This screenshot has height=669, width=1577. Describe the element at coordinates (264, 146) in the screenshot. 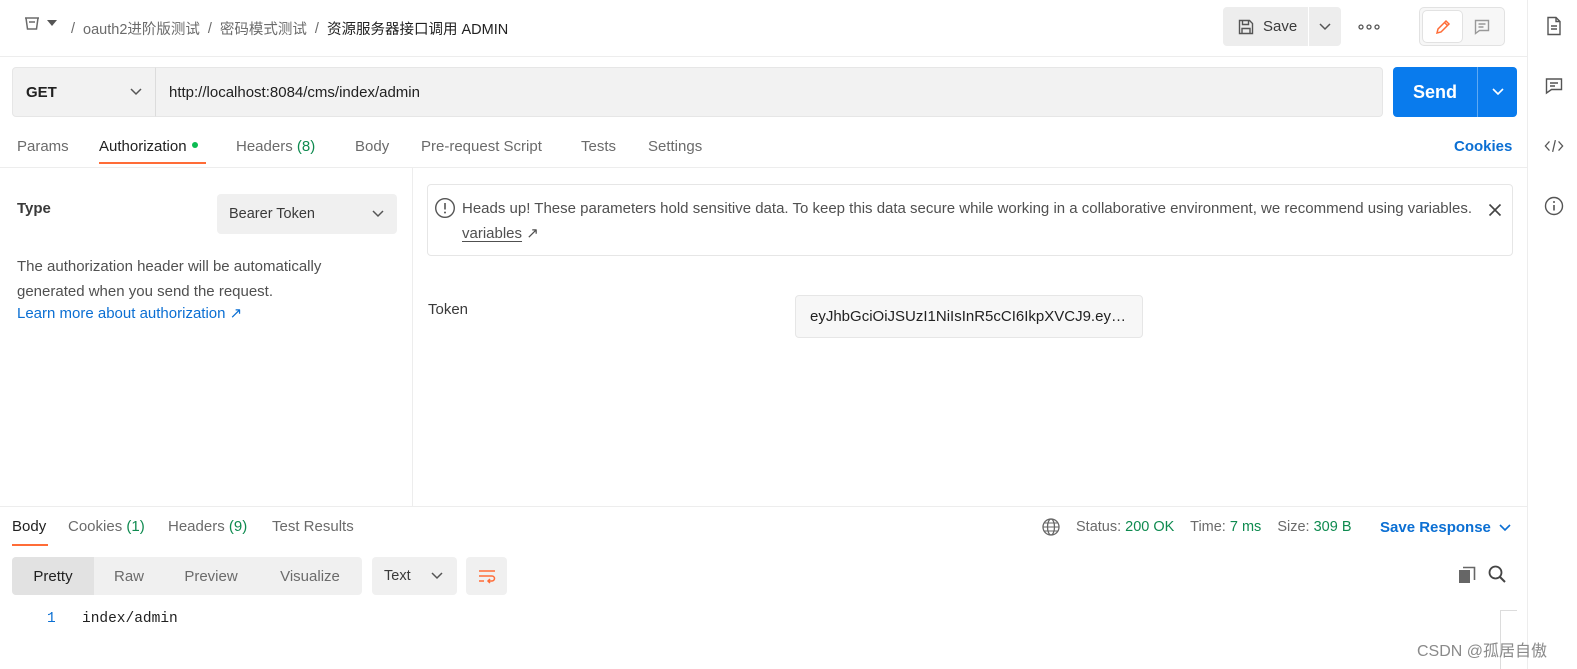

I see `tab-headers-label: Headers` at that location.